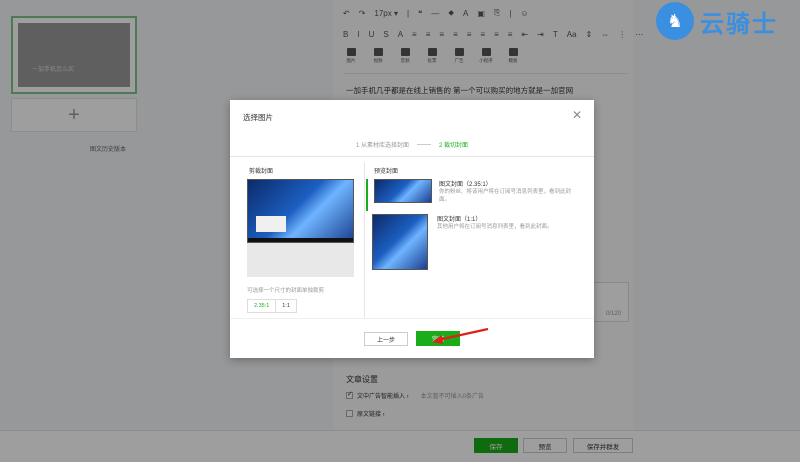 The width and height of the screenshot is (800, 462). Describe the element at coordinates (386, 339) in the screenshot. I see `previous-step-button: 上一步` at that location.